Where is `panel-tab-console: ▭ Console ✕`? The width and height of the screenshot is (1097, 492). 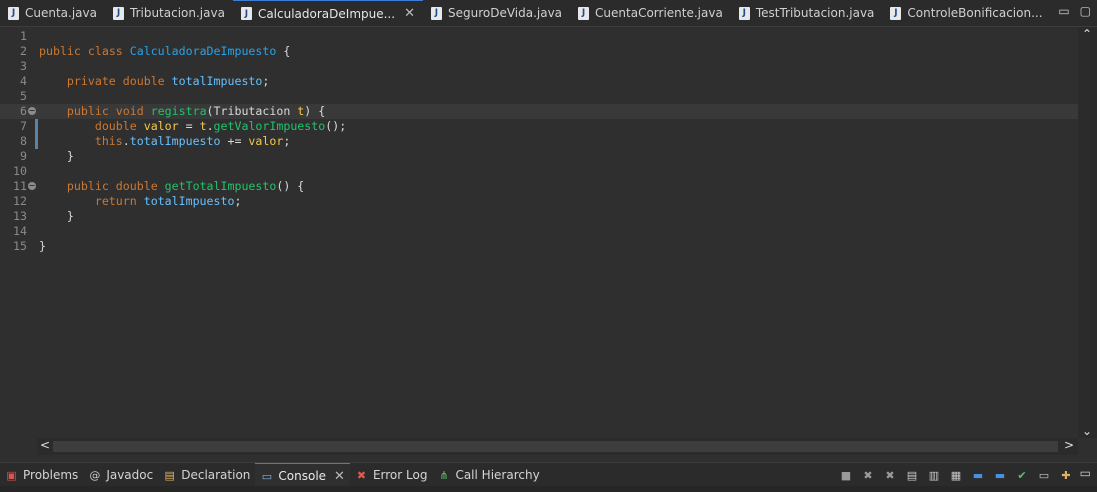
panel-tab-console: ▭ Console ✕ is located at coordinates (302, 475).